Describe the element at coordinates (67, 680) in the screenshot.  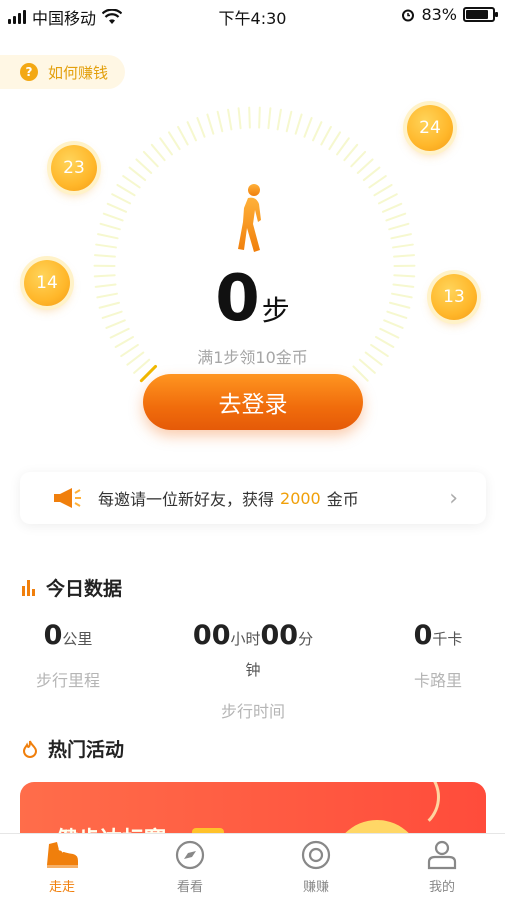
I see `distance-label: 步行里程` at that location.